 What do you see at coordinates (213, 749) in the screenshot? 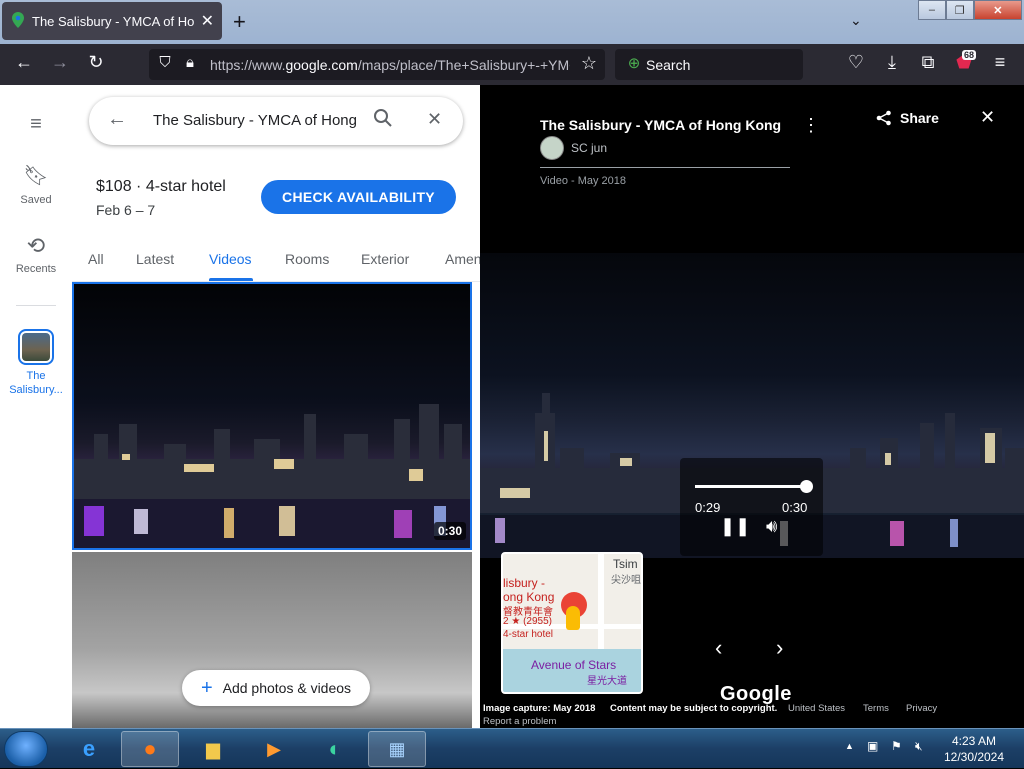
I see `explorer-icon: ▆` at bounding box center [213, 749].